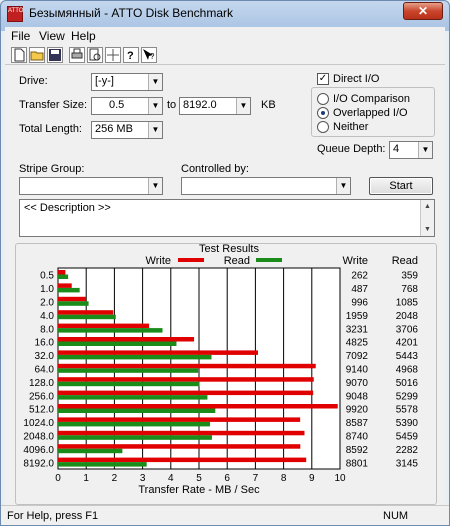  Describe the element at coordinates (58, 478) in the screenshot. I see `x-tick-label: 0` at that location.